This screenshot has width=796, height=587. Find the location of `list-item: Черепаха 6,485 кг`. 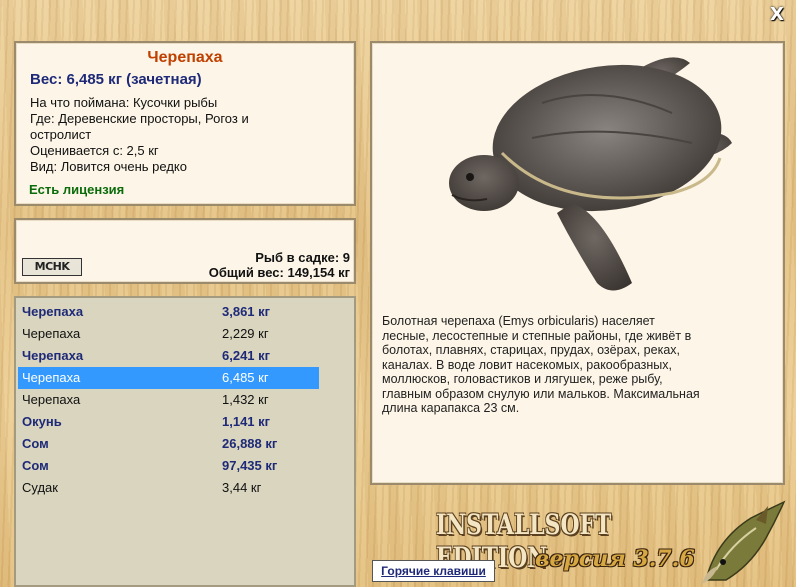

list-item: Черепаха 6,485 кг is located at coordinates (168, 378).